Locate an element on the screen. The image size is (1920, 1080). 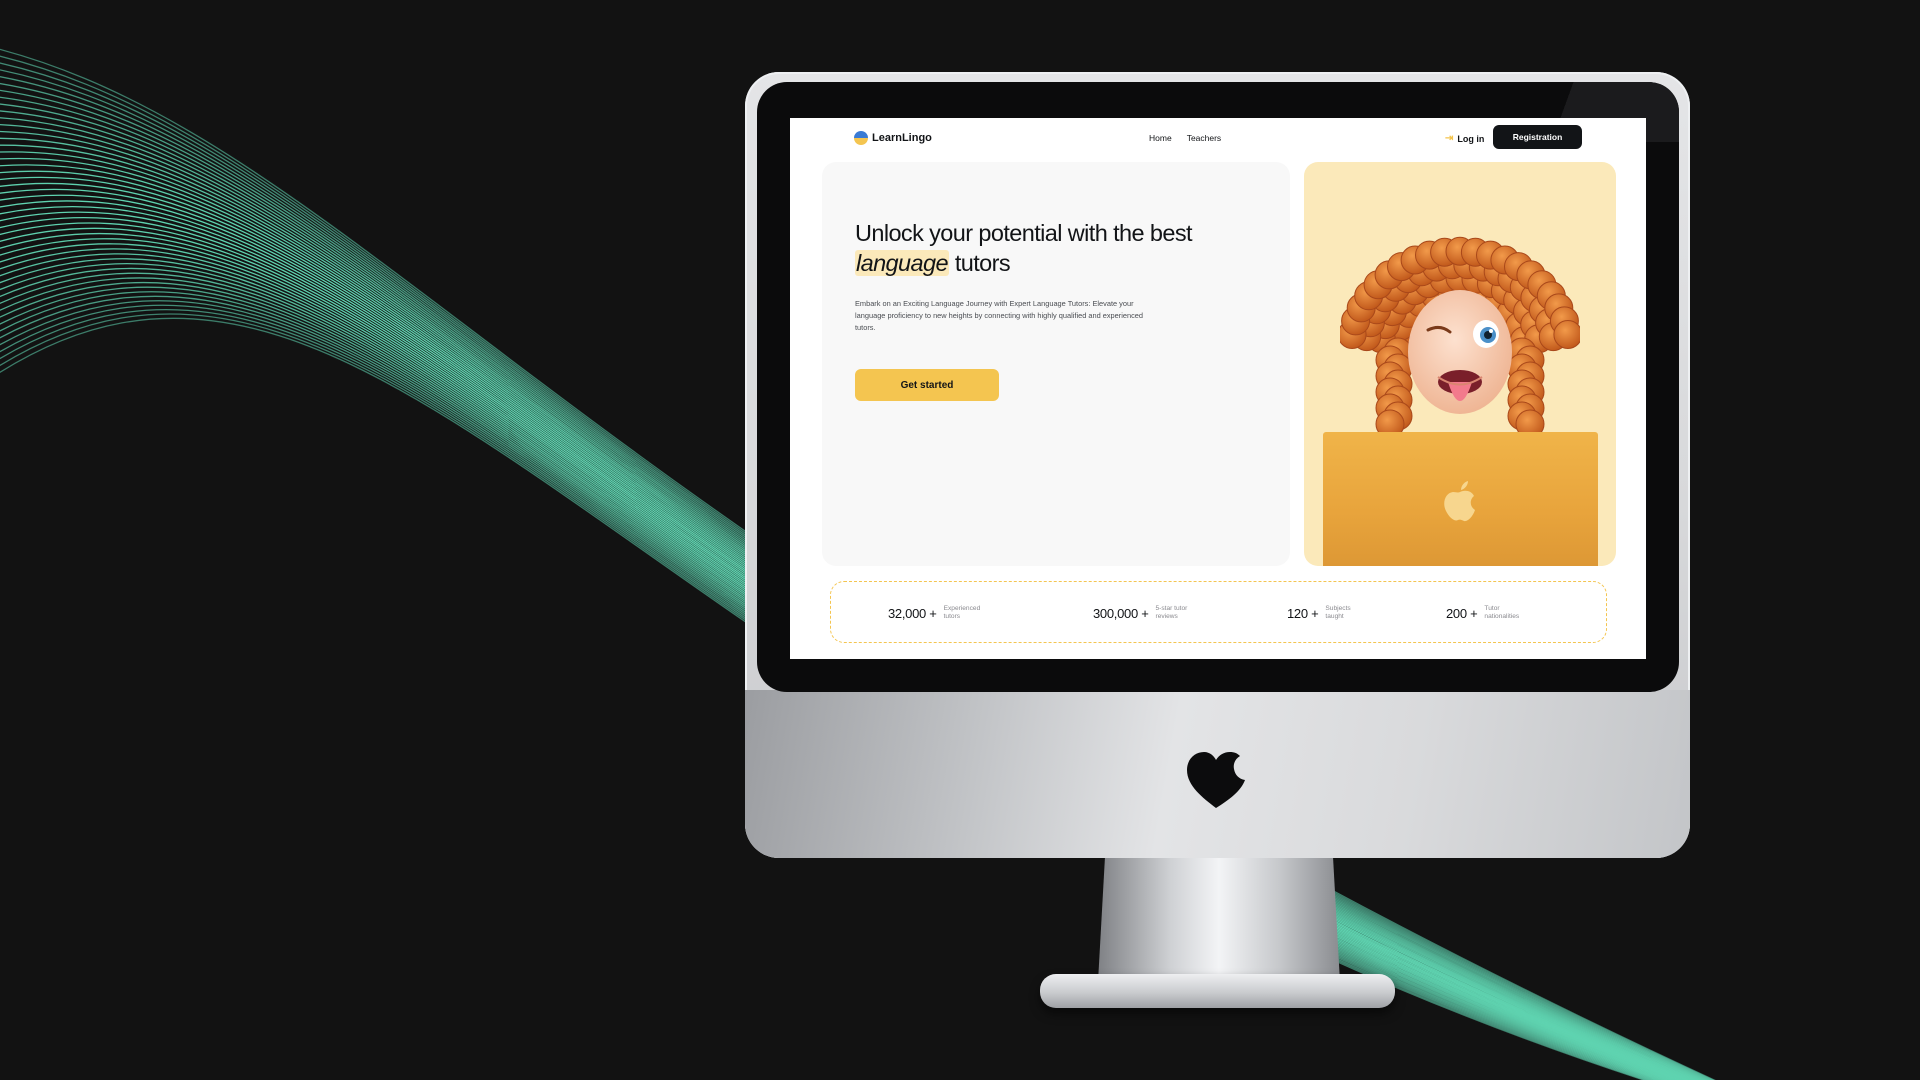
hero-image-card is located at coordinates (1460, 364).